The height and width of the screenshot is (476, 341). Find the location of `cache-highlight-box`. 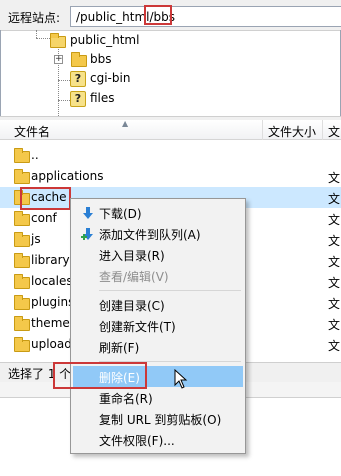

cache-highlight-box is located at coordinates (45, 198).